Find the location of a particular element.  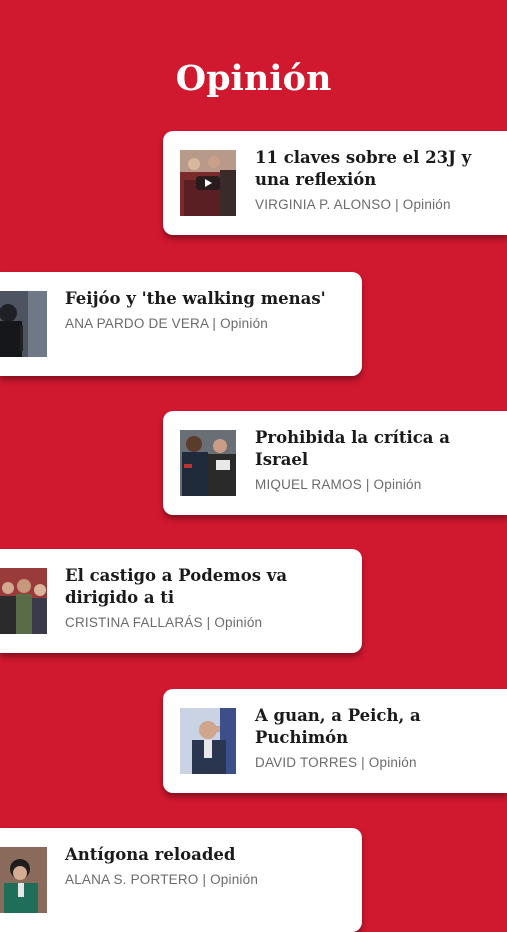

portrait-image is located at coordinates (23, 324).